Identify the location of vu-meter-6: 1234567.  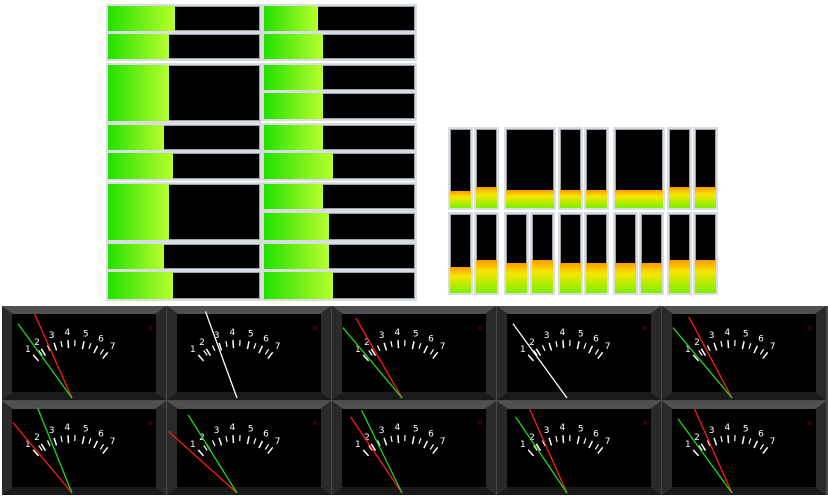
(84, 448).